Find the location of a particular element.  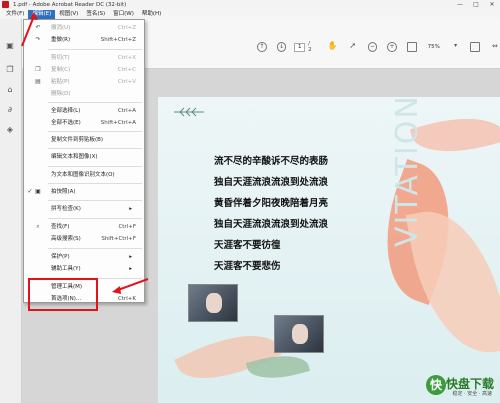

search-icon: ⌕ is located at coordinates (38, 226).